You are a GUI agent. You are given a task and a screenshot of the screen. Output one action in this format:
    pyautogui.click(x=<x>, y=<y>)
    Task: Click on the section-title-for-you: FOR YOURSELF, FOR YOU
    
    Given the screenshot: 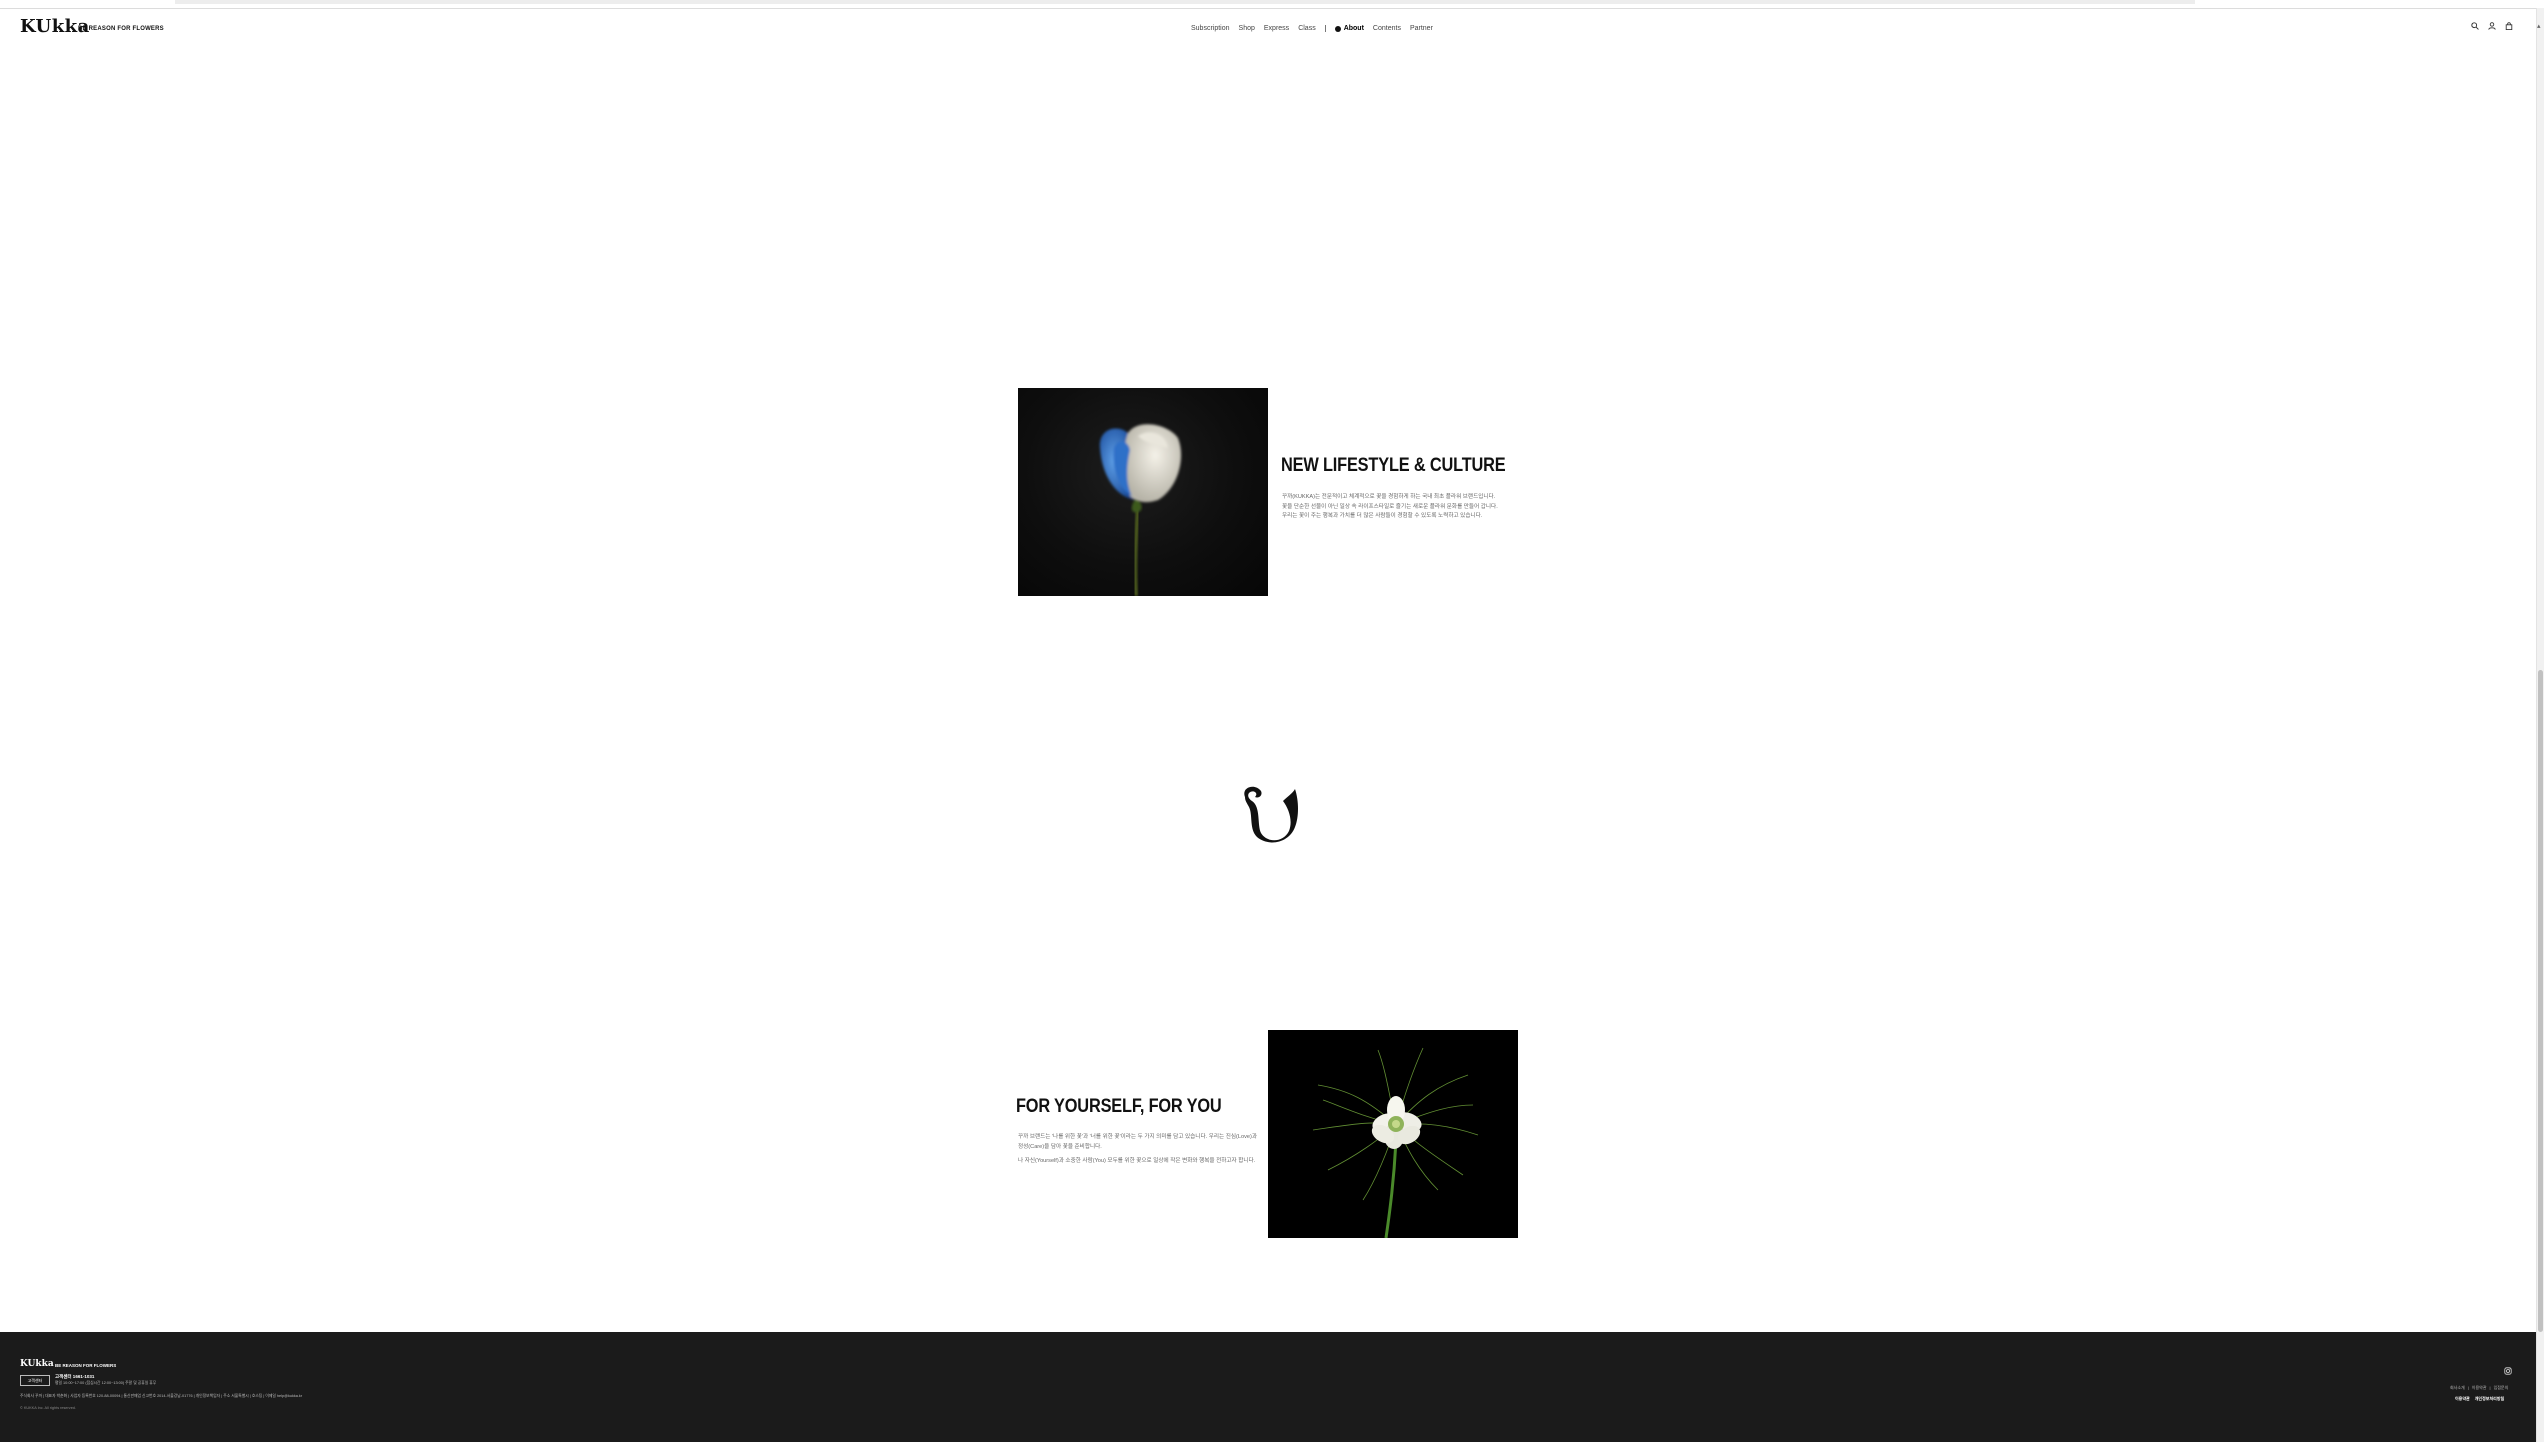 What is the action you would take?
    pyautogui.click(x=1119, y=1106)
    